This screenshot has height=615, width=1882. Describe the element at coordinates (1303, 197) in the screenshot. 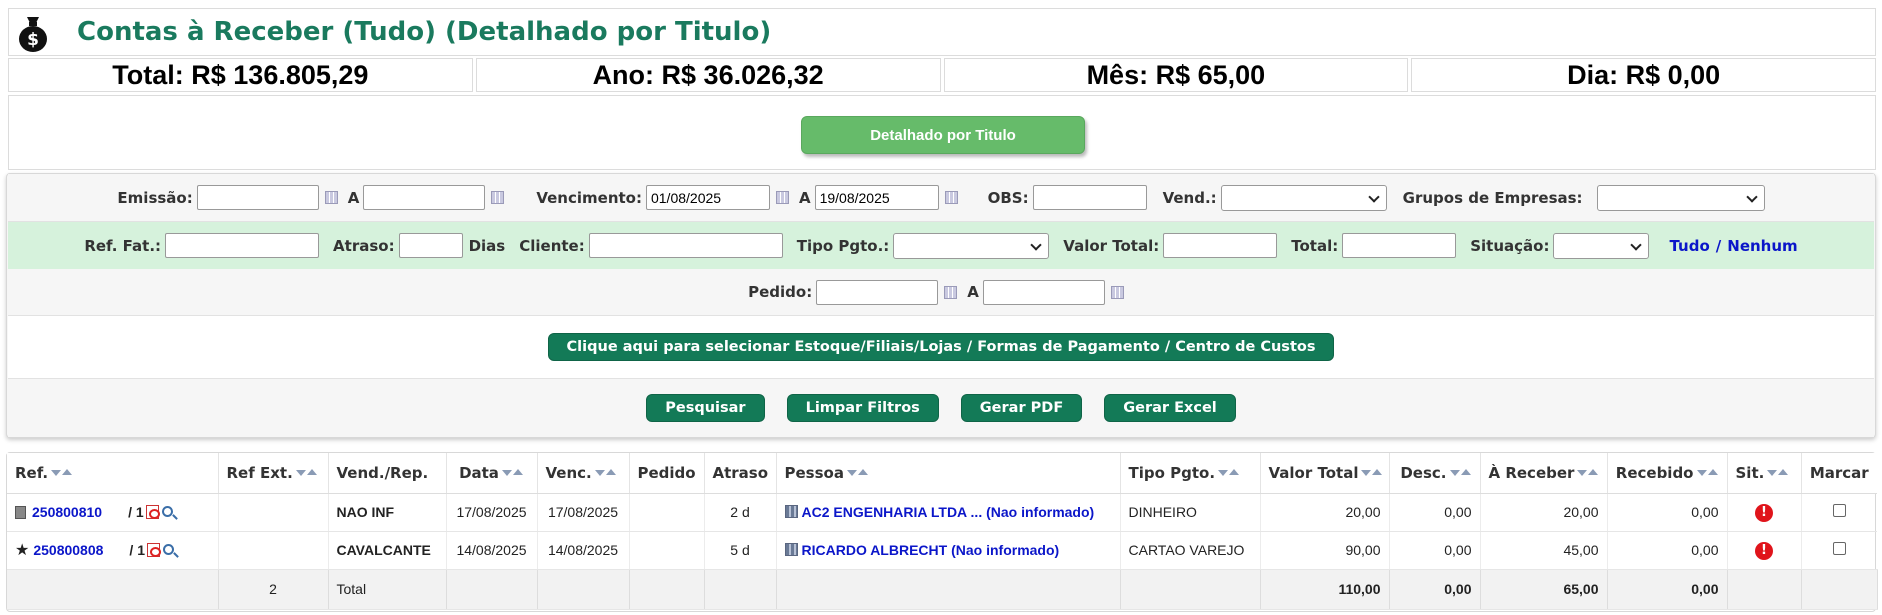

I see `vendedor-select` at that location.